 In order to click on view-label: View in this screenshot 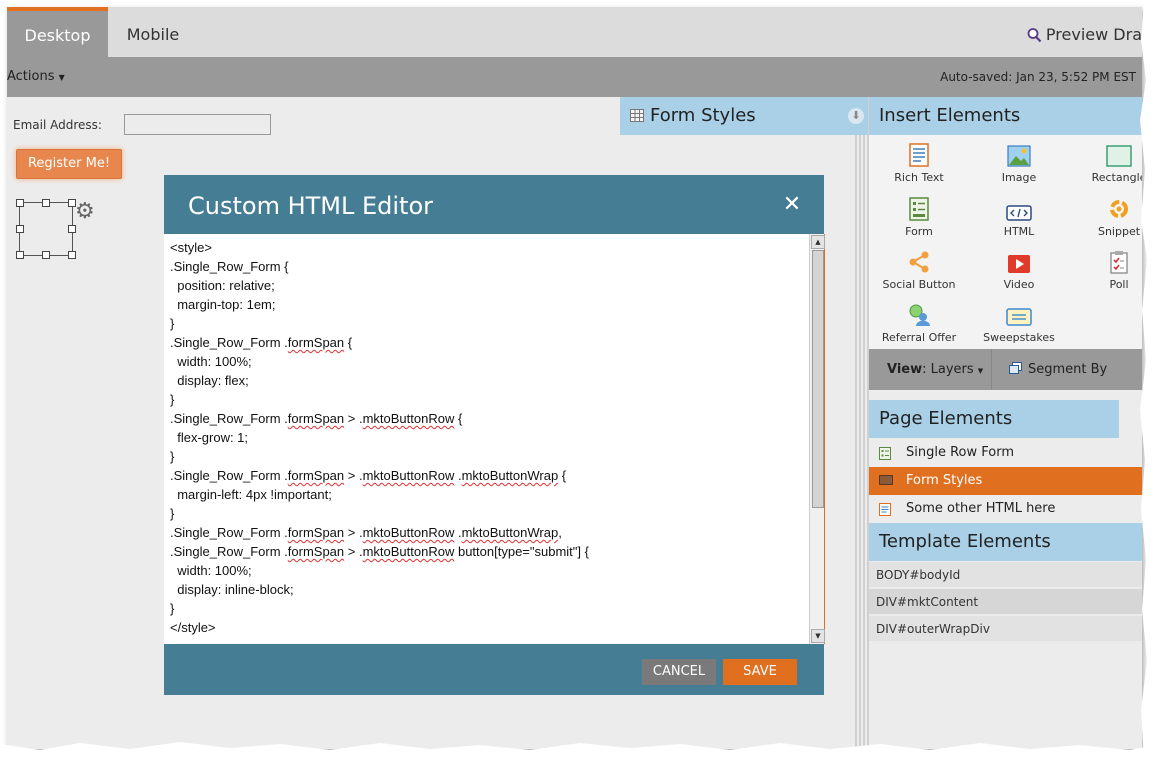, I will do `click(905, 369)`.